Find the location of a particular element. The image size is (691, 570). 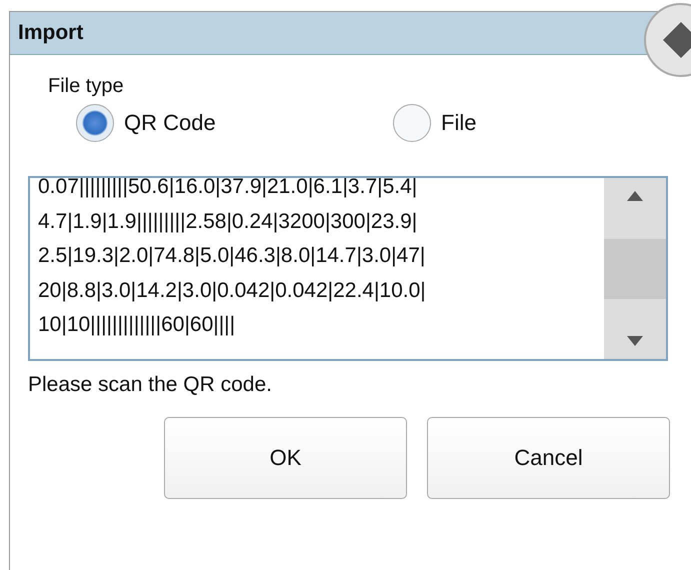

status-message: Please scan the QR code. is located at coordinates (150, 385).